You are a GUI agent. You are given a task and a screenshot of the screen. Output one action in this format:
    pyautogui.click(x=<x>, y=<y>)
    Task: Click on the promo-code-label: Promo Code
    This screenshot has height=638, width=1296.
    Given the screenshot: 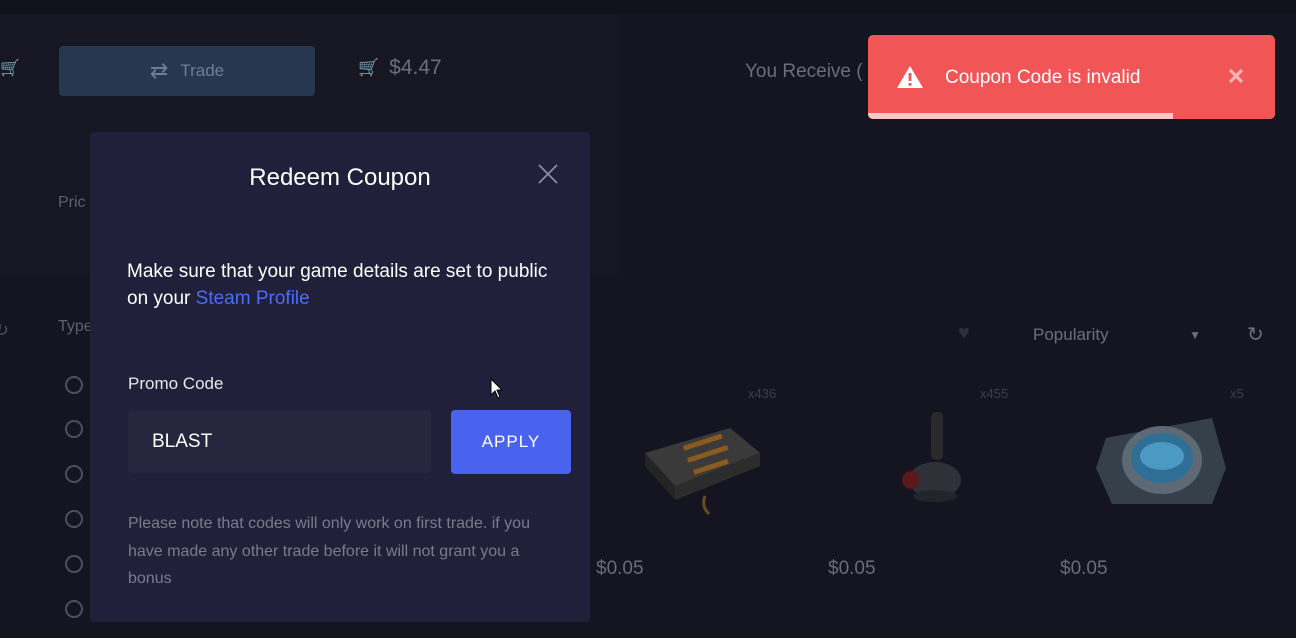 What is the action you would take?
    pyautogui.click(x=176, y=383)
    